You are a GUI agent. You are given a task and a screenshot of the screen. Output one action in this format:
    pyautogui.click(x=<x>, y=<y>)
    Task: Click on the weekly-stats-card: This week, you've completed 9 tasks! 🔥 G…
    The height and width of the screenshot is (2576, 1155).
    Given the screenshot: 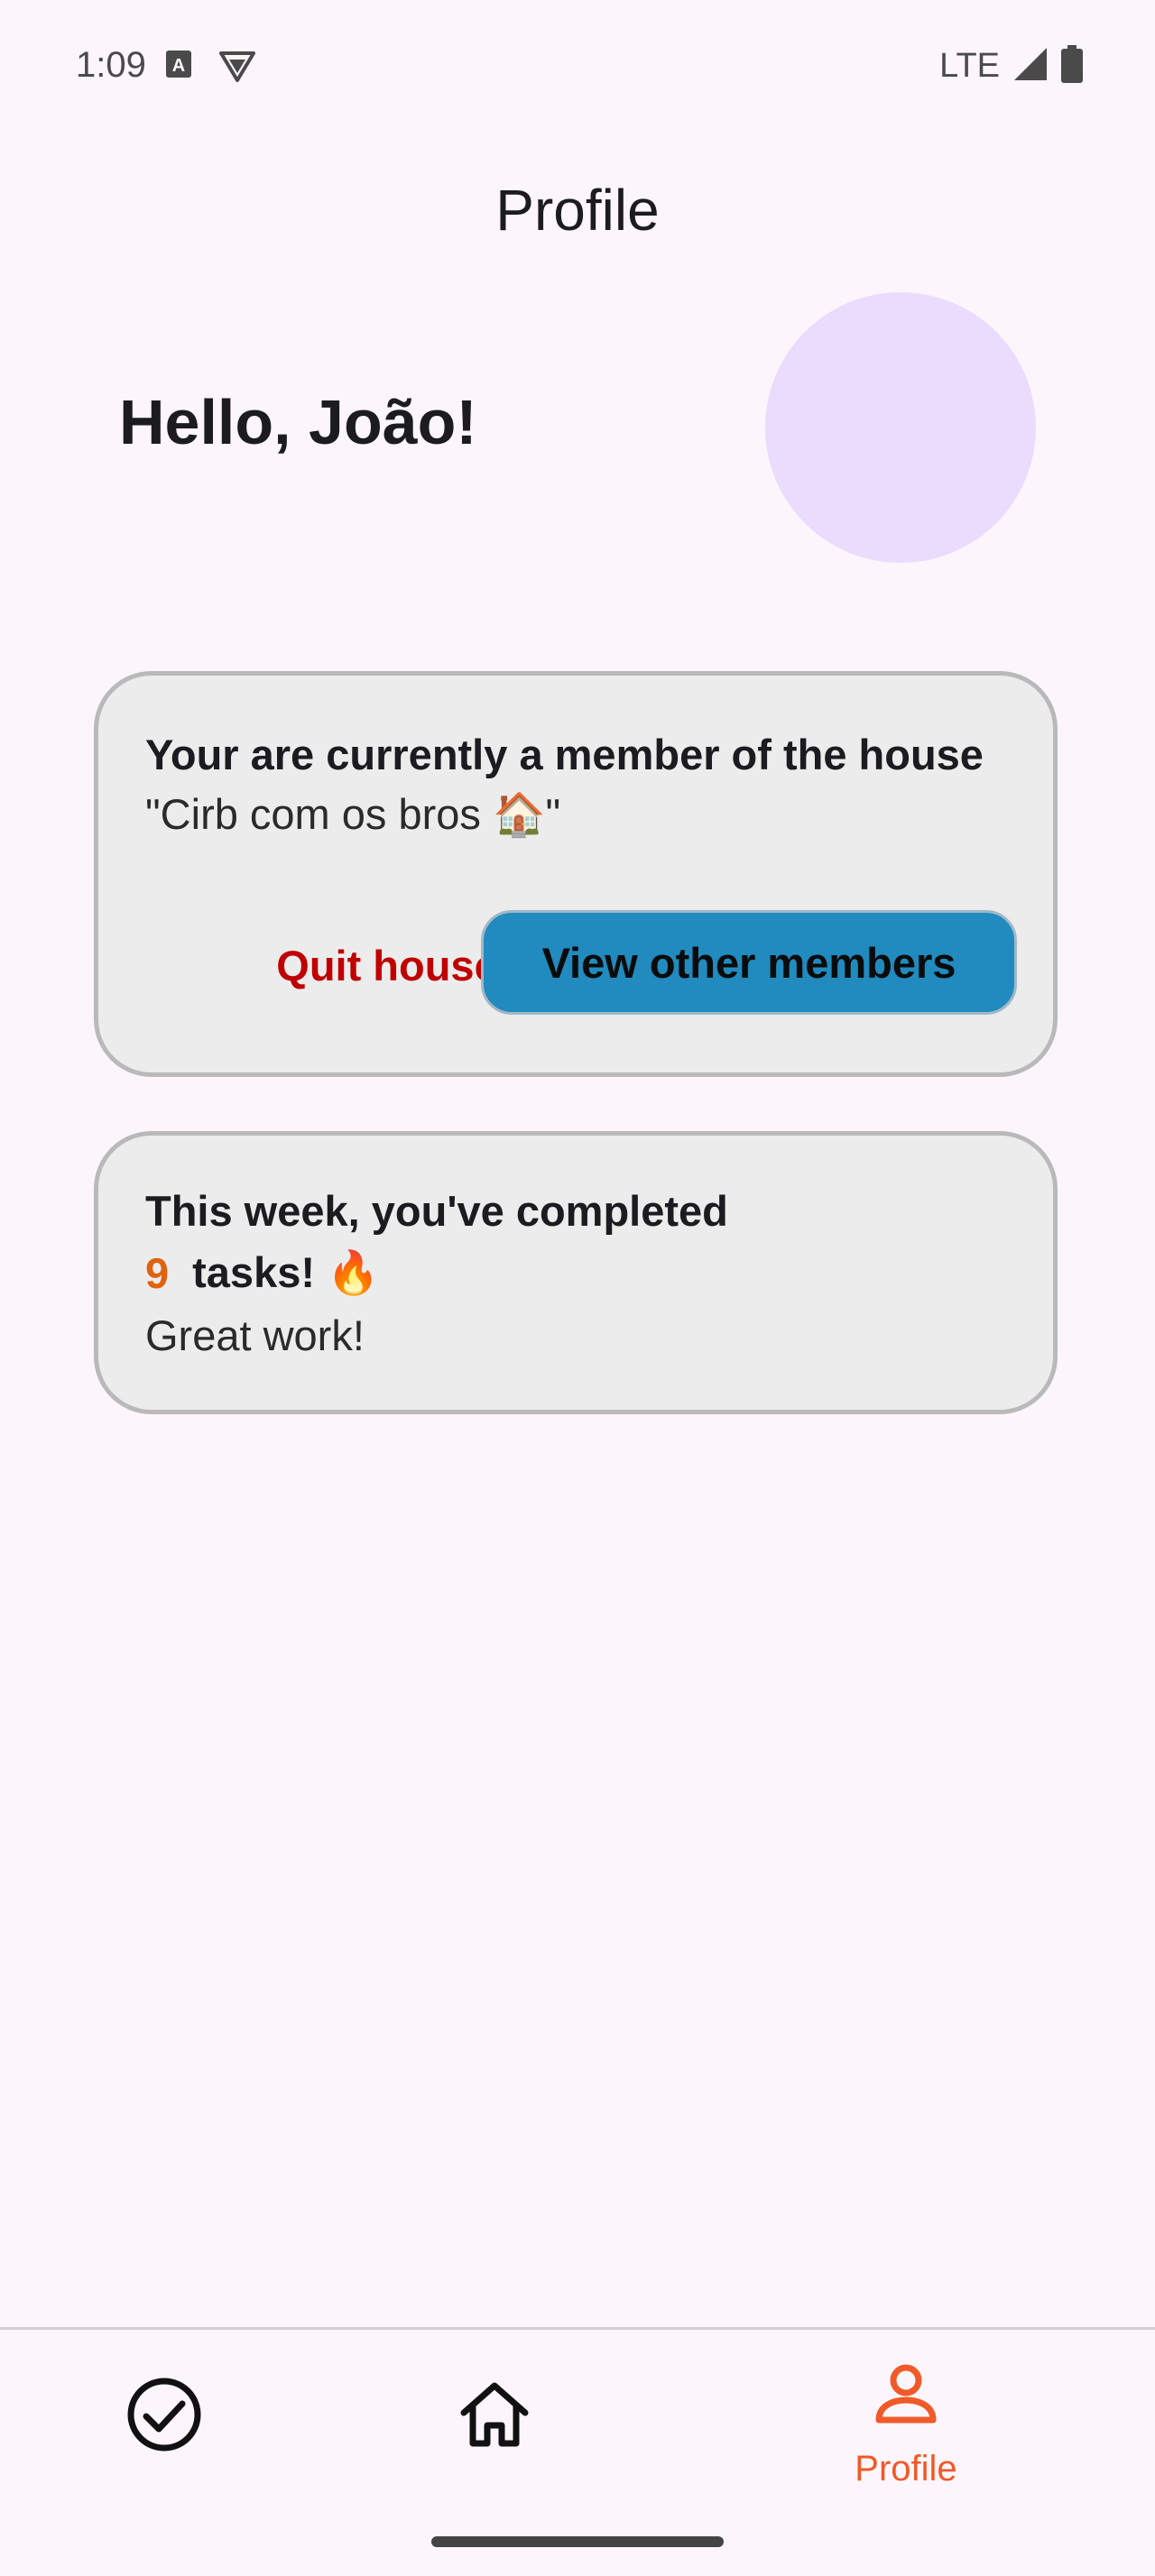 What is the action you would take?
    pyautogui.click(x=576, y=1273)
    